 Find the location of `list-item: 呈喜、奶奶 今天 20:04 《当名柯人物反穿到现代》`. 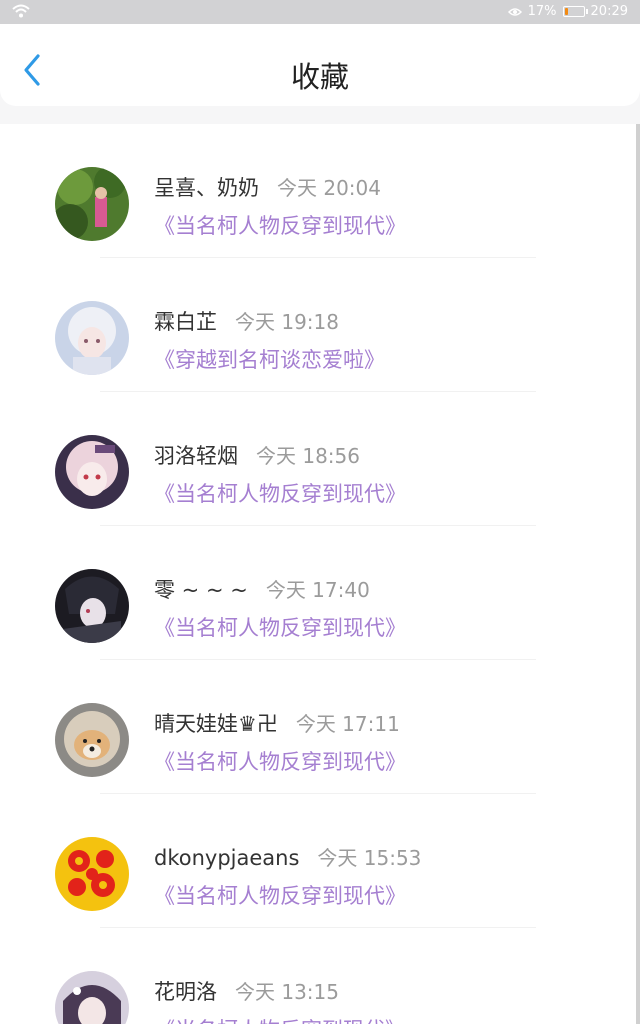

list-item: 呈喜、奶奶 今天 20:04 《当名柯人物反穿到现代》 is located at coordinates (318, 191).